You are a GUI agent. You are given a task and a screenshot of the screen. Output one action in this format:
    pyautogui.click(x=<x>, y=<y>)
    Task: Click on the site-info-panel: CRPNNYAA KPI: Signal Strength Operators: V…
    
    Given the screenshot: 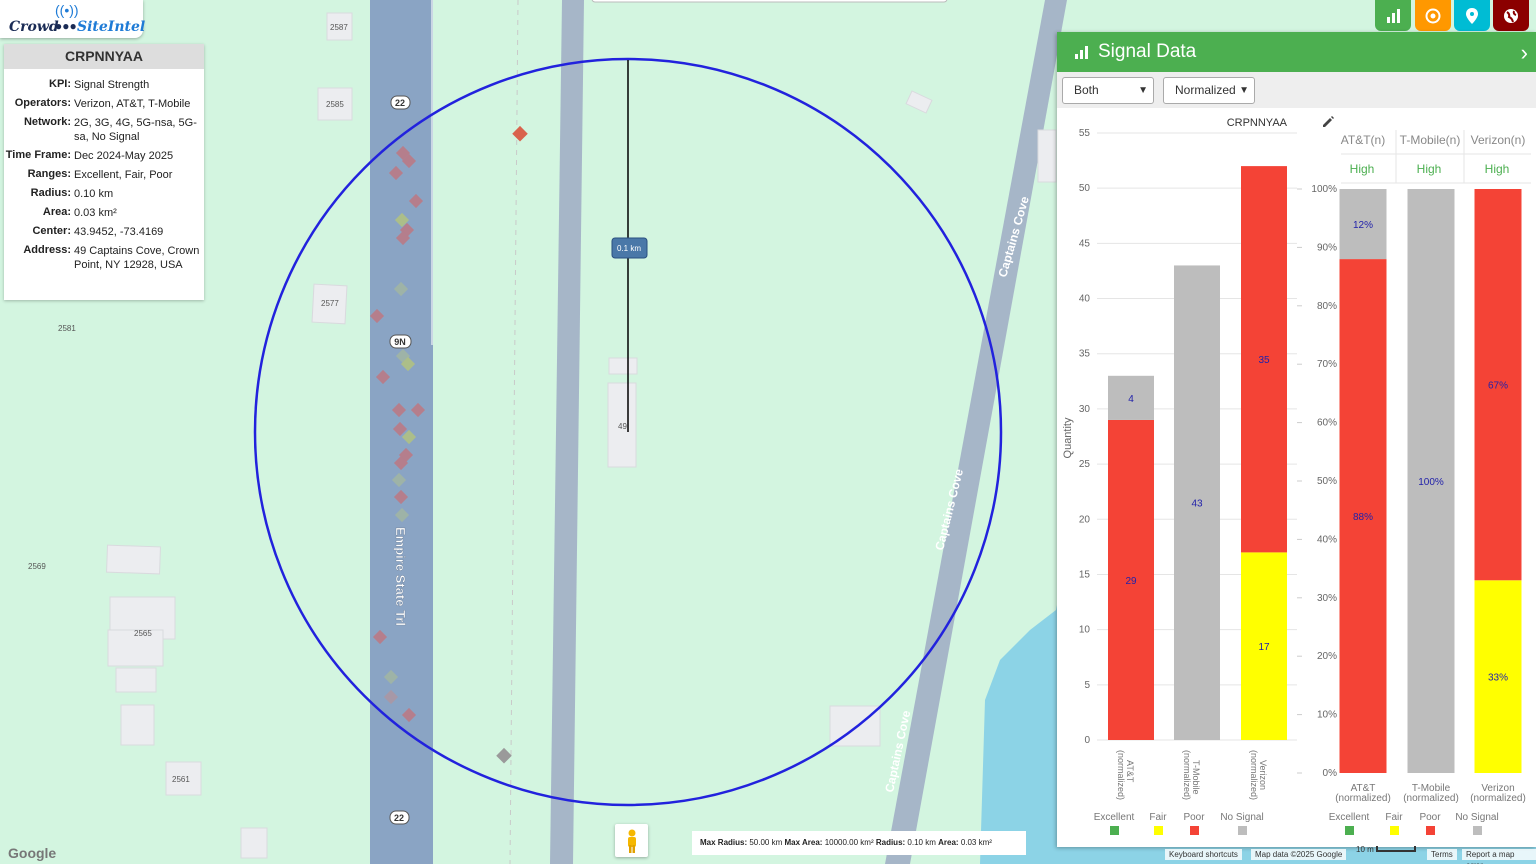 What is the action you would take?
    pyautogui.click(x=104, y=172)
    